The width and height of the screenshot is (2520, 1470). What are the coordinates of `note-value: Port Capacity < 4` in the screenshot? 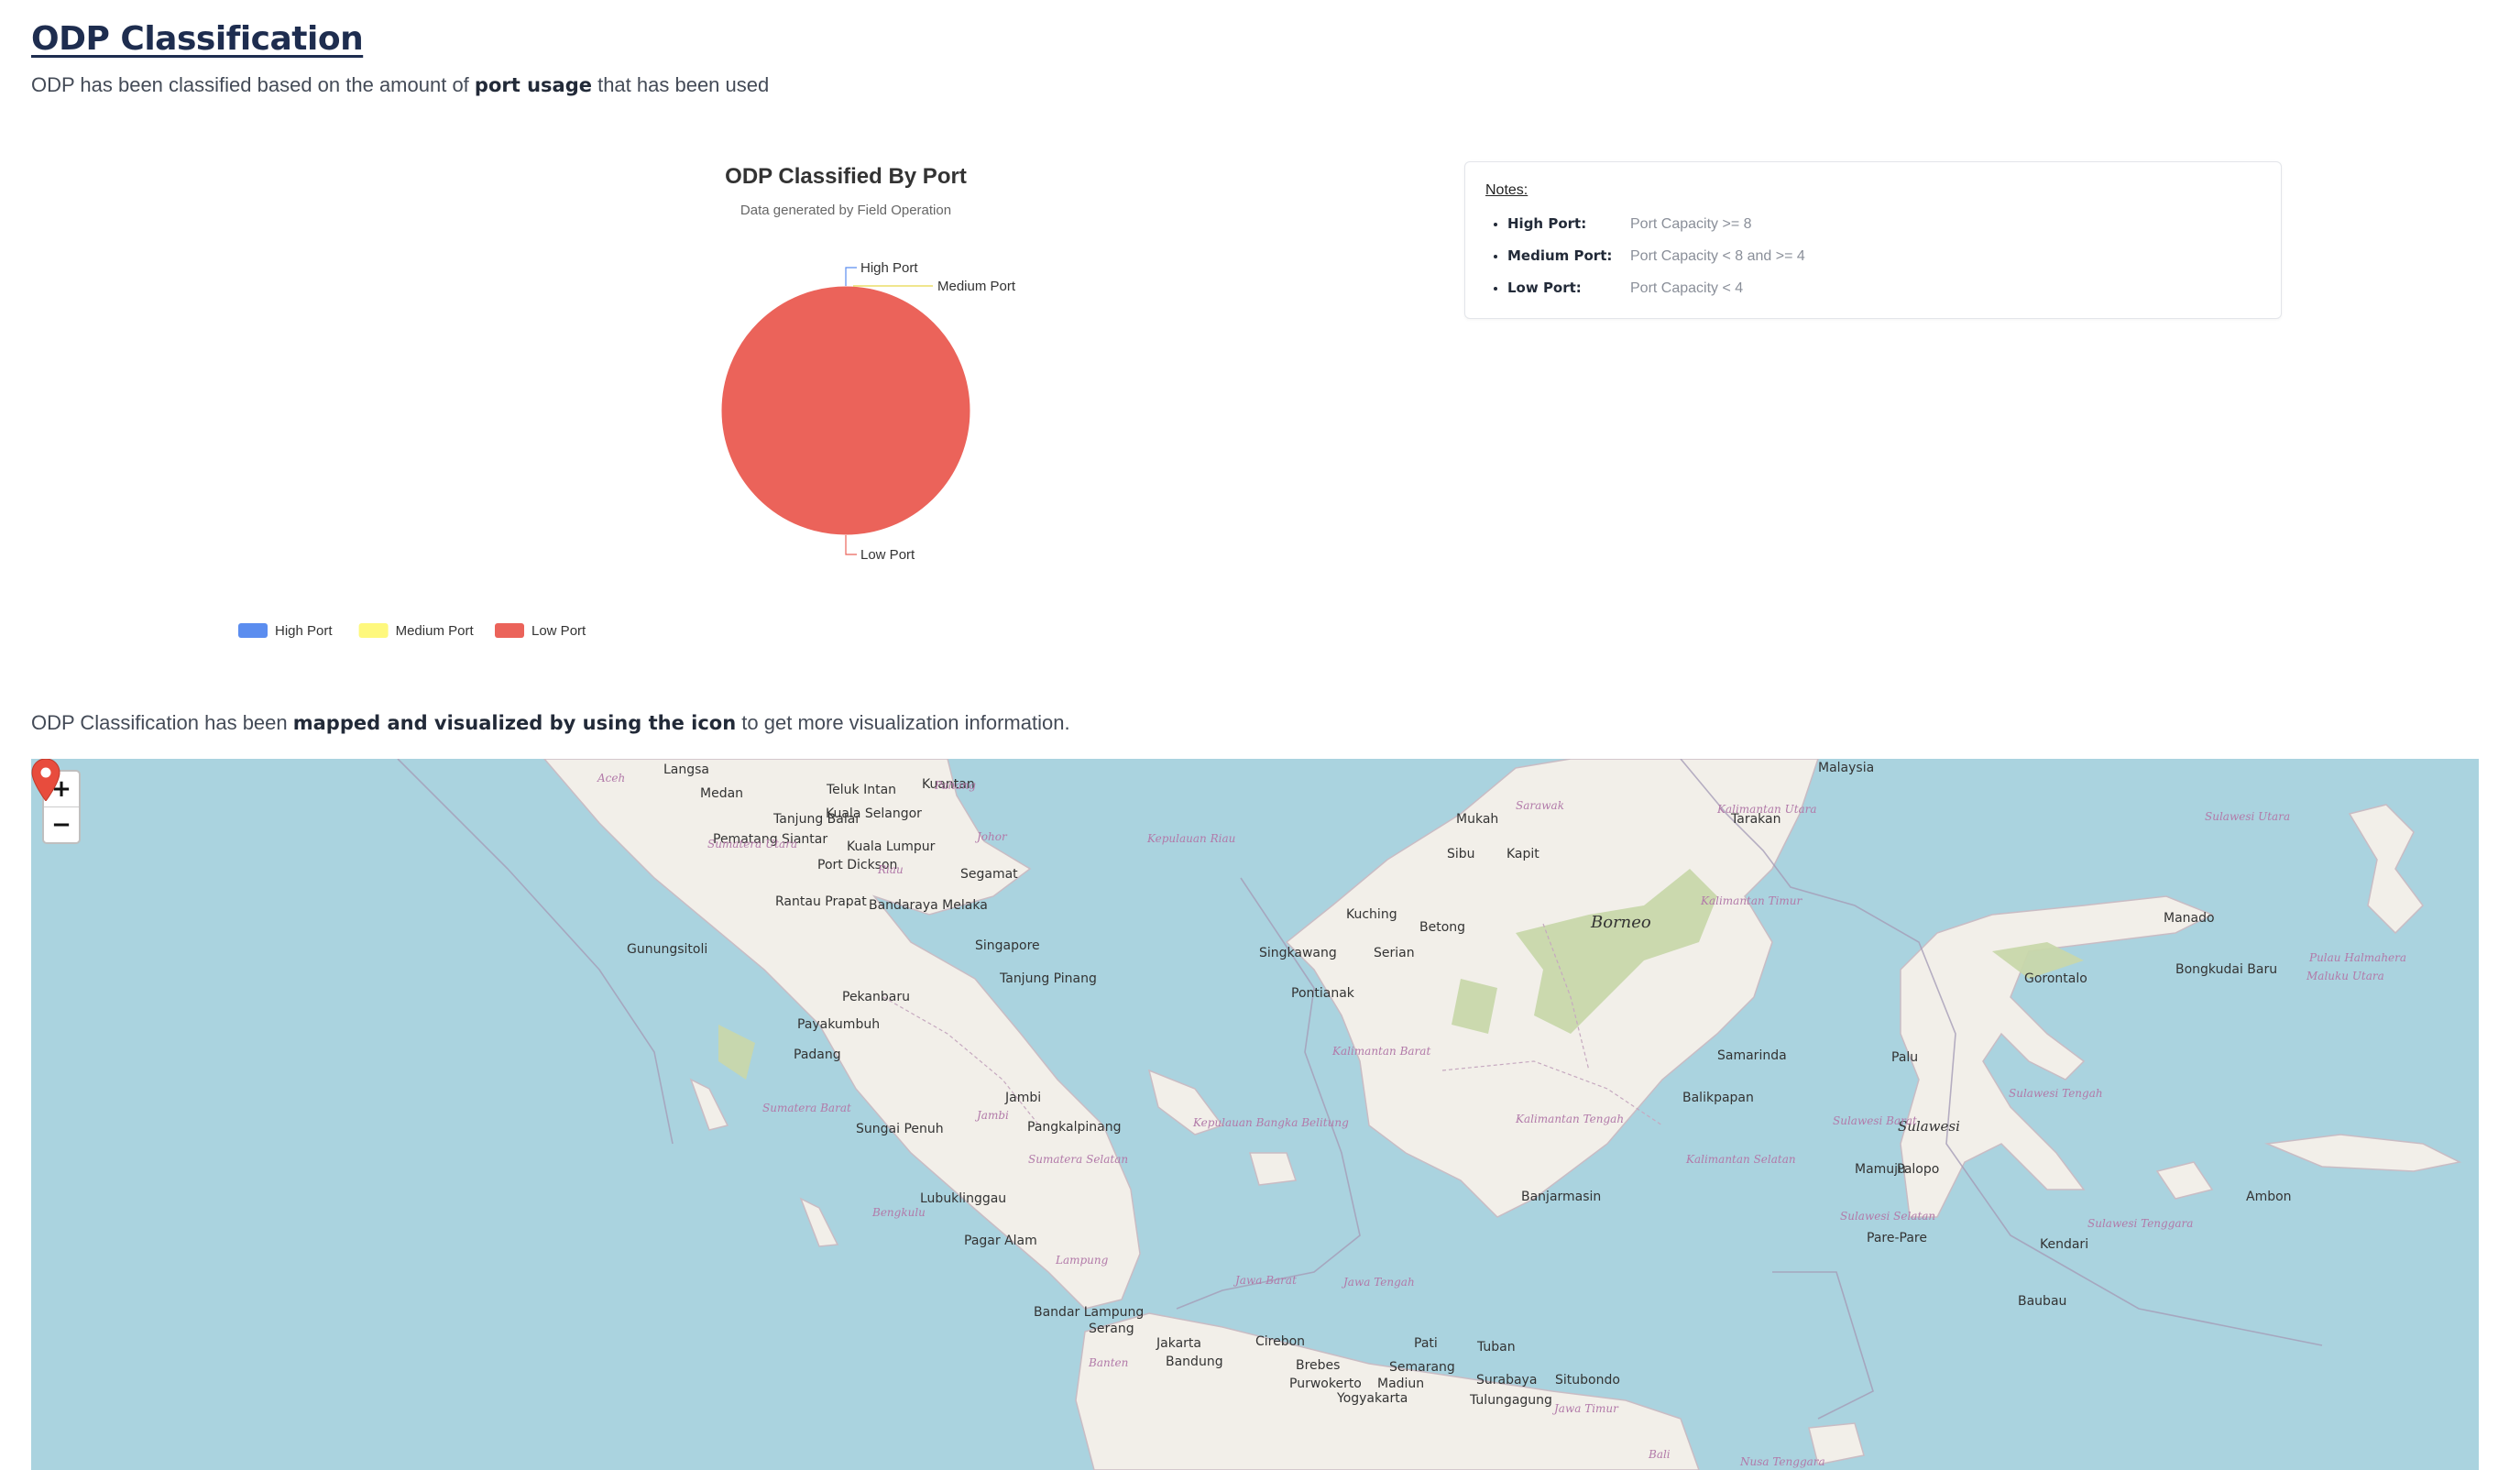 It's located at (1687, 288).